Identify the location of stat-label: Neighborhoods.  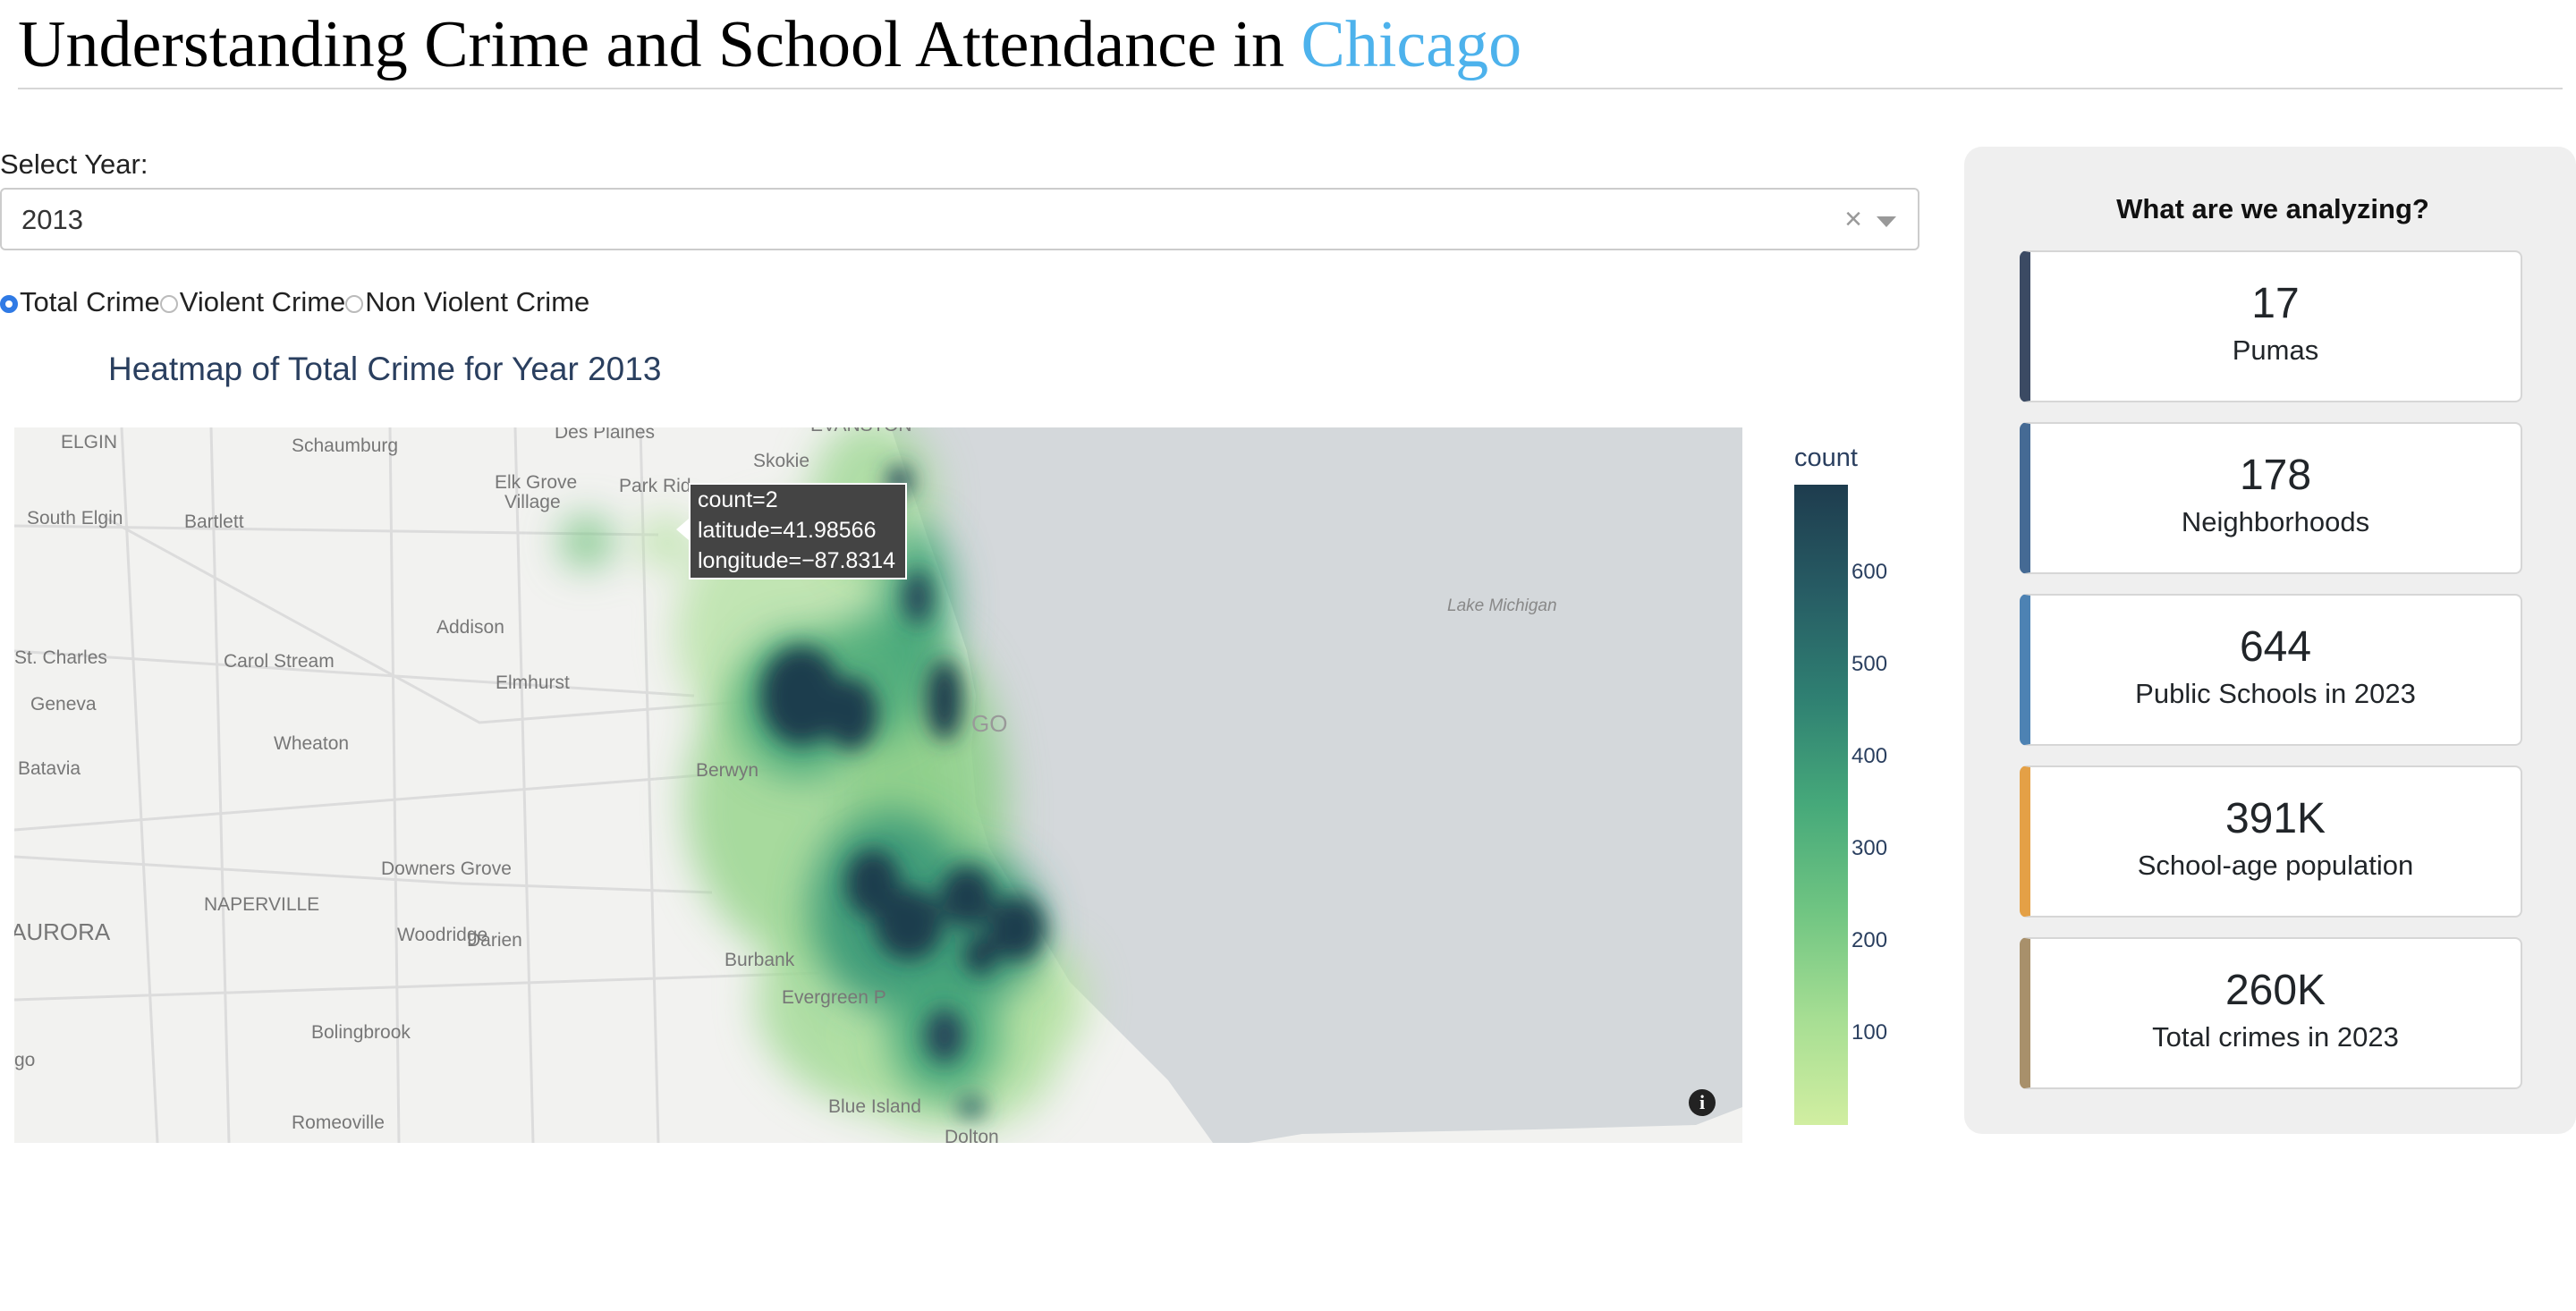
(2275, 521).